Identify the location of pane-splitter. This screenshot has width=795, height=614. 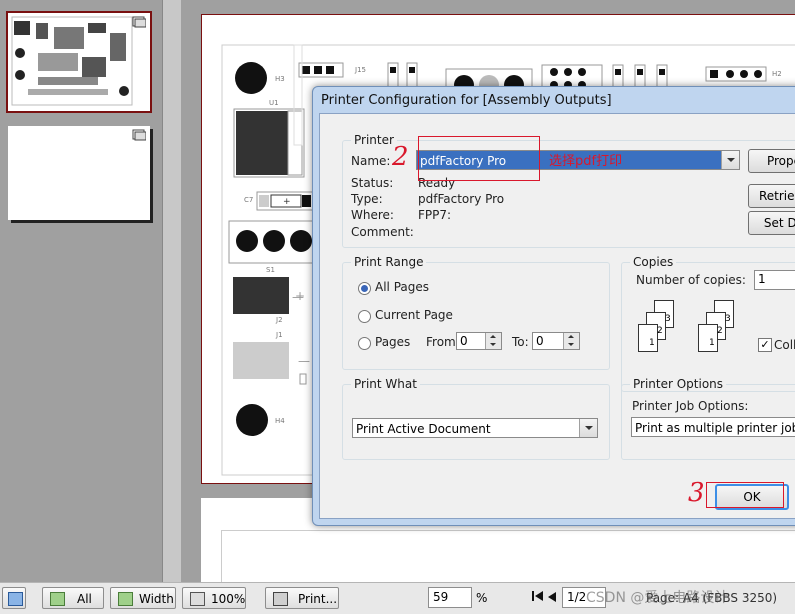
(172, 291).